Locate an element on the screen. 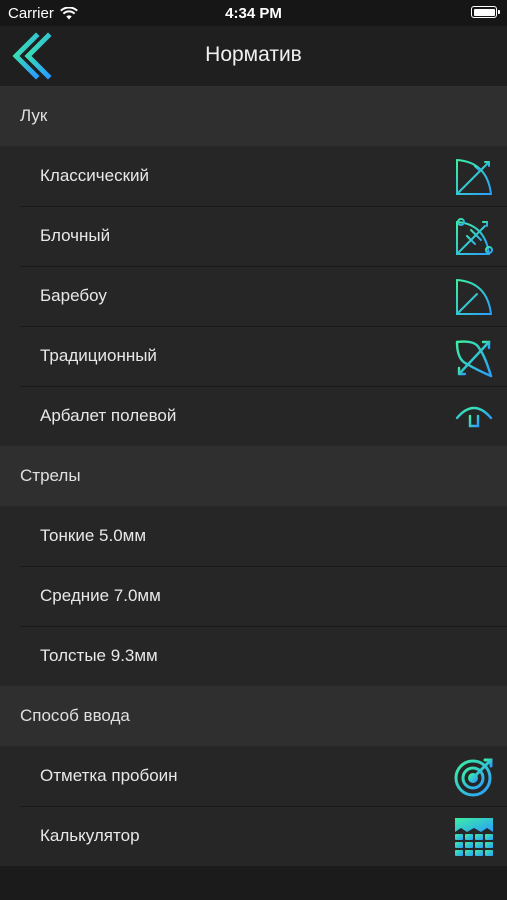 This screenshot has width=507, height=900. list-item-label: Калькулятор is located at coordinates (90, 835).